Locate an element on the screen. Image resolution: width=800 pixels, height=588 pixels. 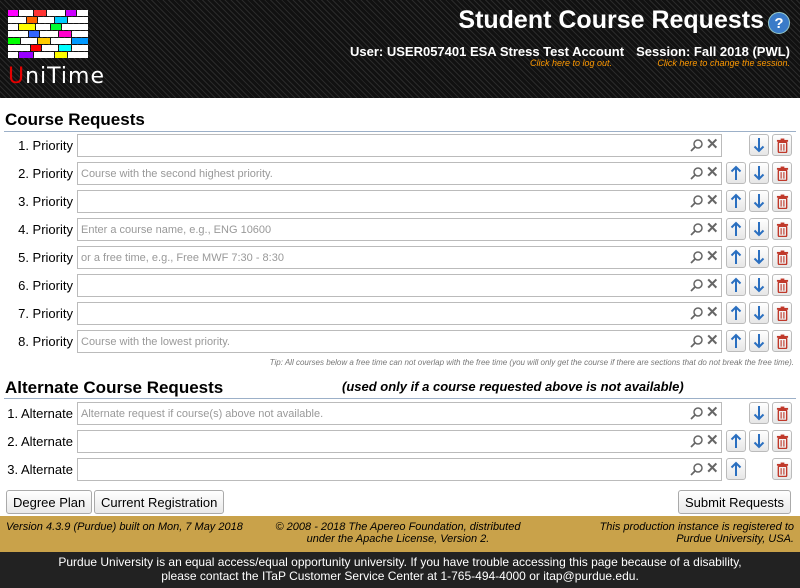
priority-row-1: 1. Priority ✕ is located at coordinates (400, 146).